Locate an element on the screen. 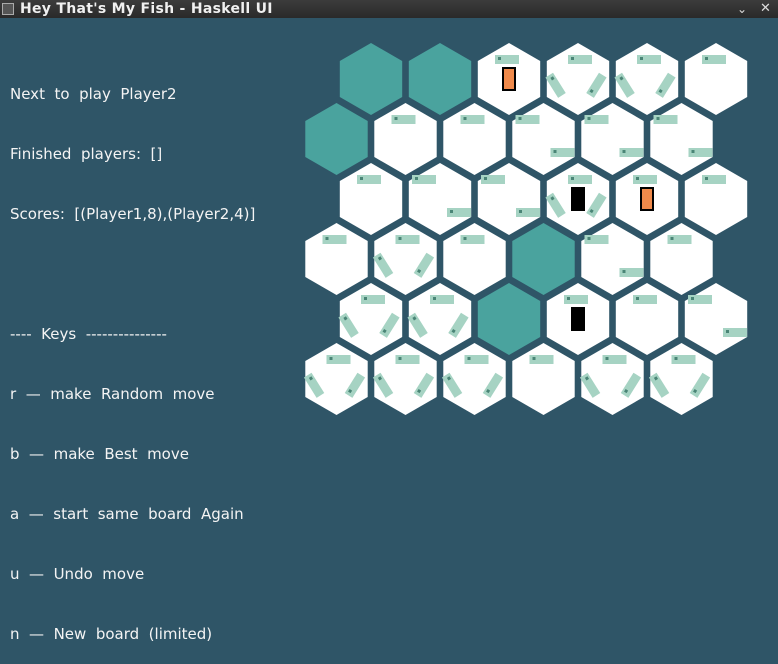 Image resolution: width=778 pixels, height=664 pixels. hex-tile-r4-c2 is located at coordinates (509, 319).